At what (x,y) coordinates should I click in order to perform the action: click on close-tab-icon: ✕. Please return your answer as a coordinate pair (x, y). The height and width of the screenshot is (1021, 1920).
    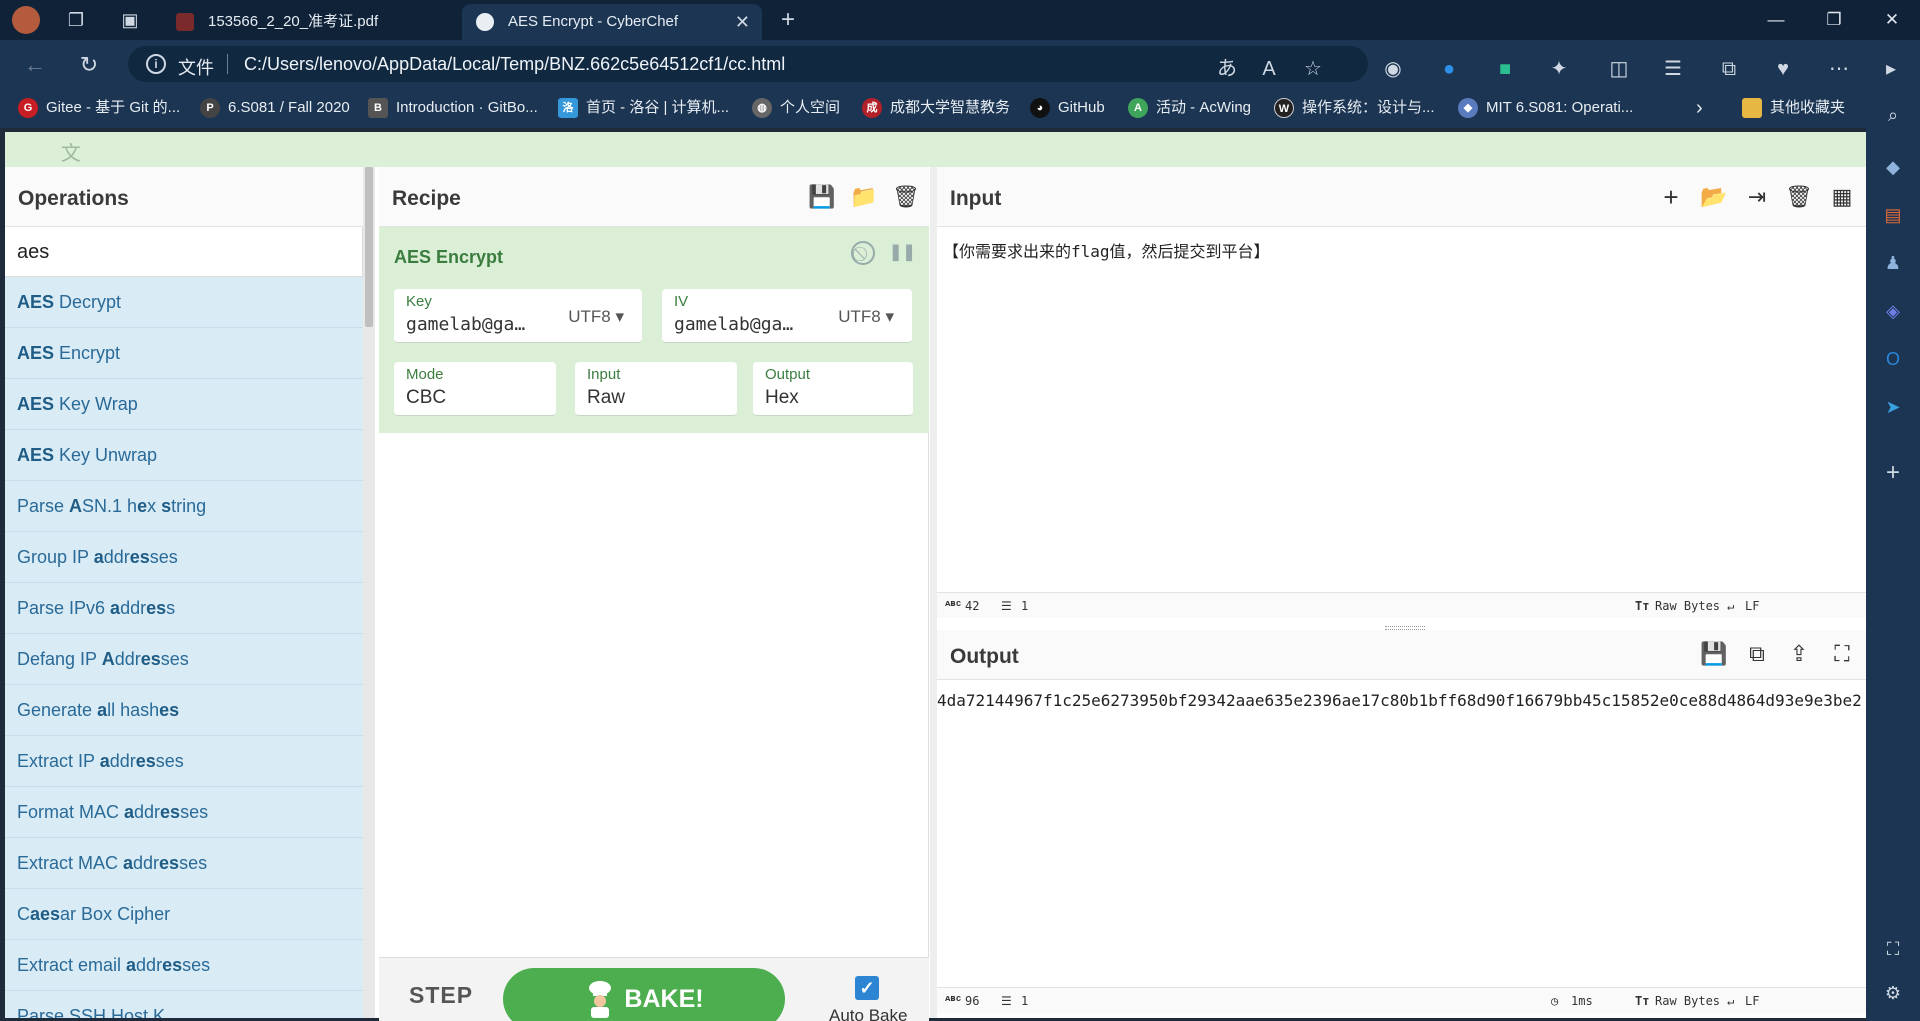
    Looking at the image, I should click on (742, 22).